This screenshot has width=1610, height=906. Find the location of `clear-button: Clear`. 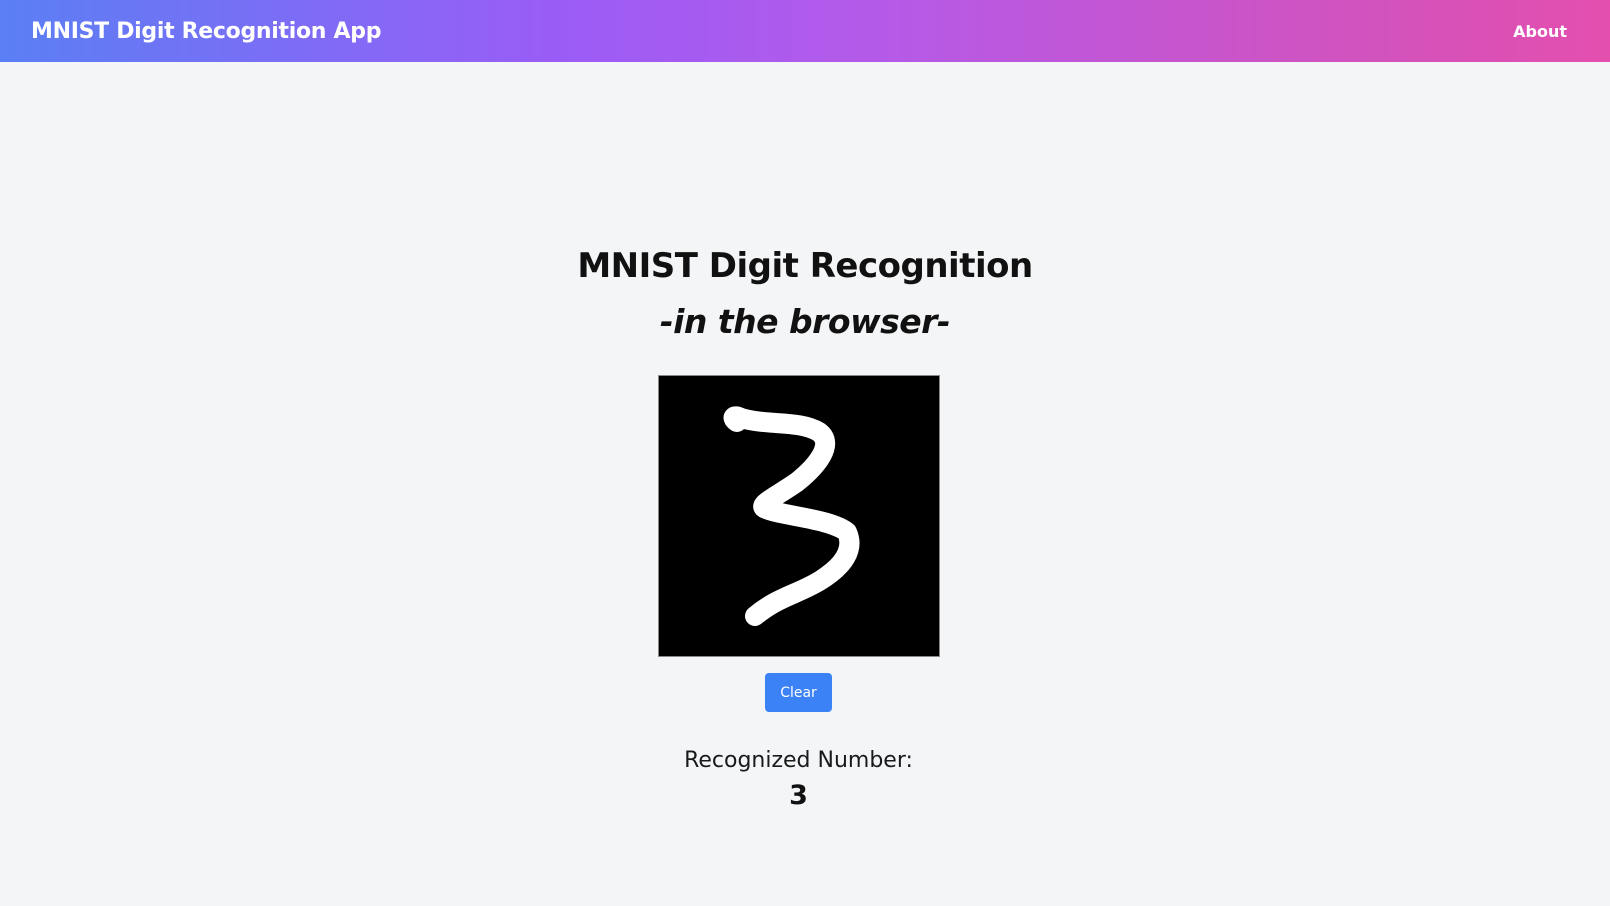

clear-button: Clear is located at coordinates (798, 692).